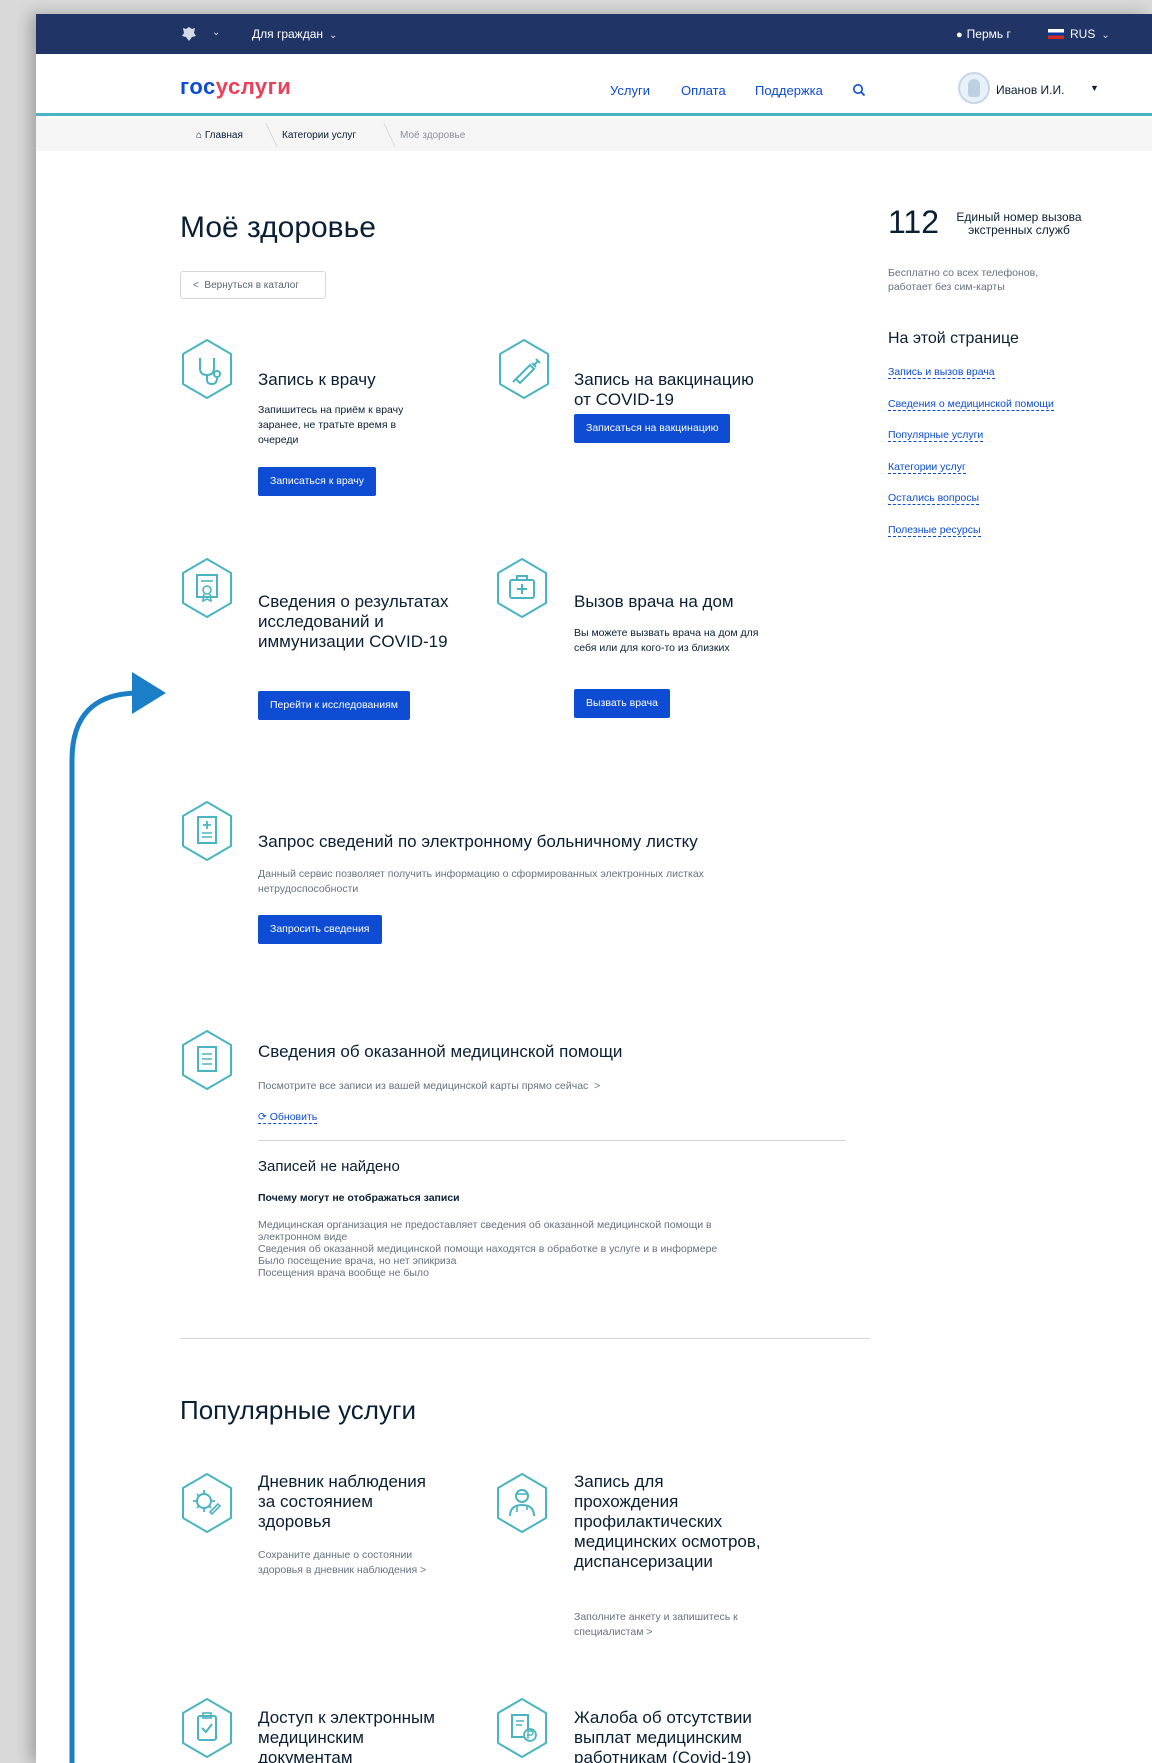  What do you see at coordinates (319, 135) in the screenshot?
I see `breadcrumb-categories: Категории услуг` at bounding box center [319, 135].